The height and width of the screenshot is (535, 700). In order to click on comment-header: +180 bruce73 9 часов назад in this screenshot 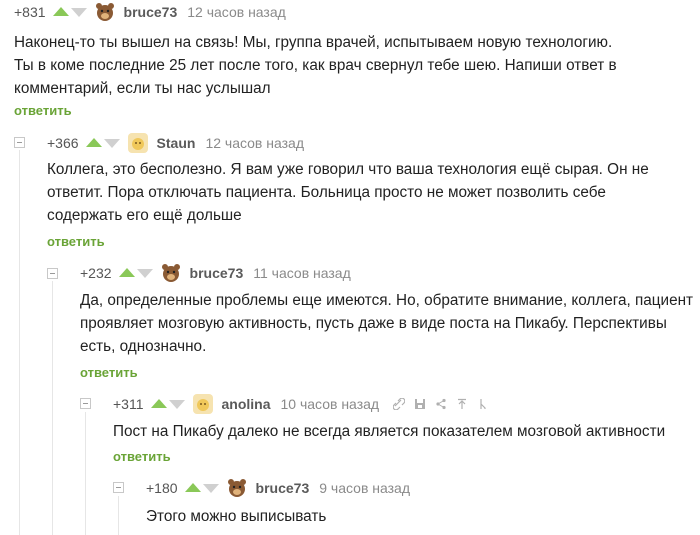, I will do `click(278, 488)`.